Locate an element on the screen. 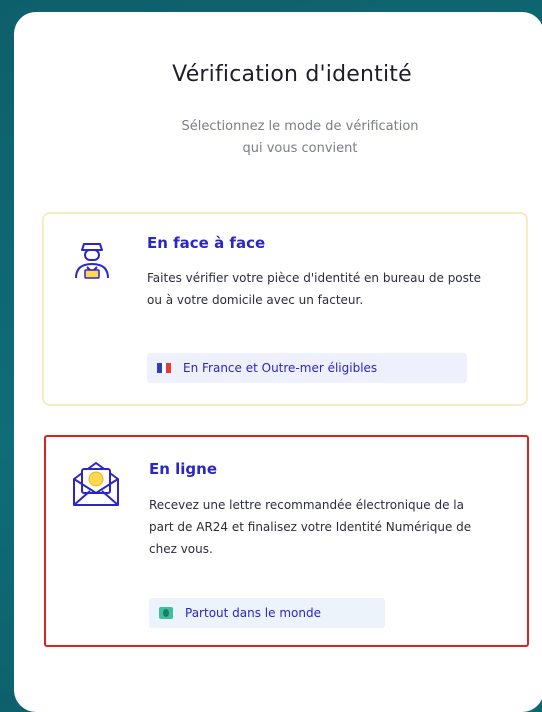 Image resolution: width=542 pixels, height=712 pixels. availability-tag-label: En France et Outre-mer éligibles is located at coordinates (280, 368).